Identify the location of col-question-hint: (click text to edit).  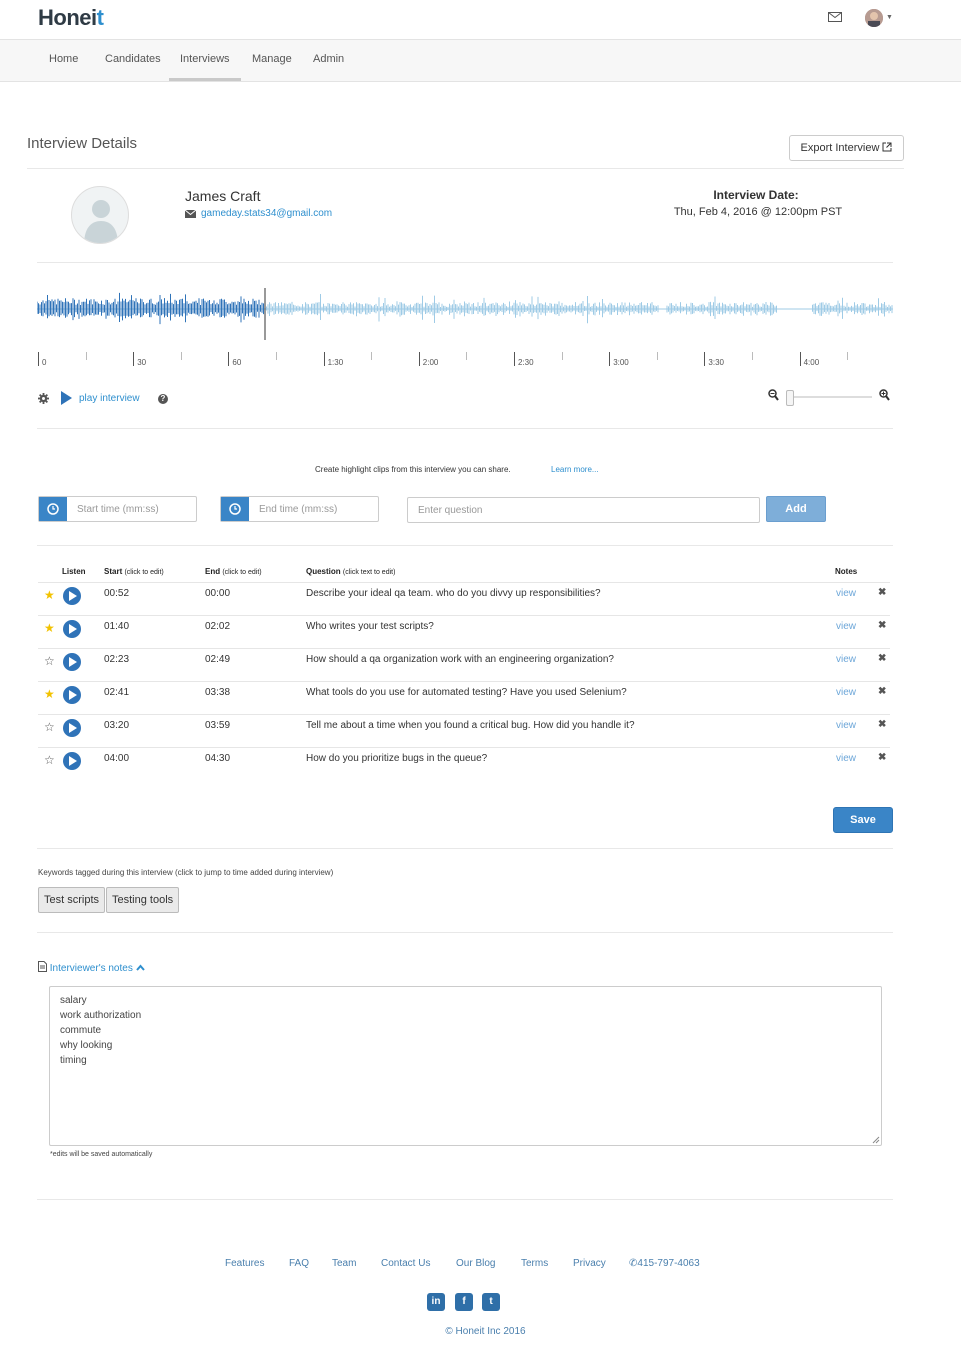
(369, 572).